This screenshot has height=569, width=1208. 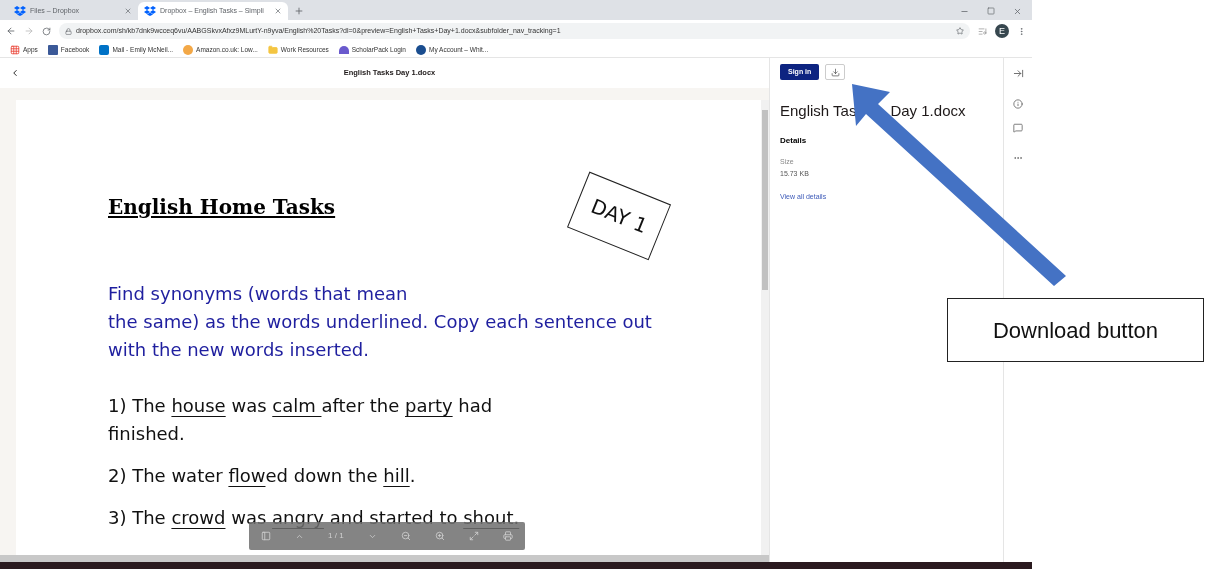 I want to click on download-icon, so click(x=835, y=72).